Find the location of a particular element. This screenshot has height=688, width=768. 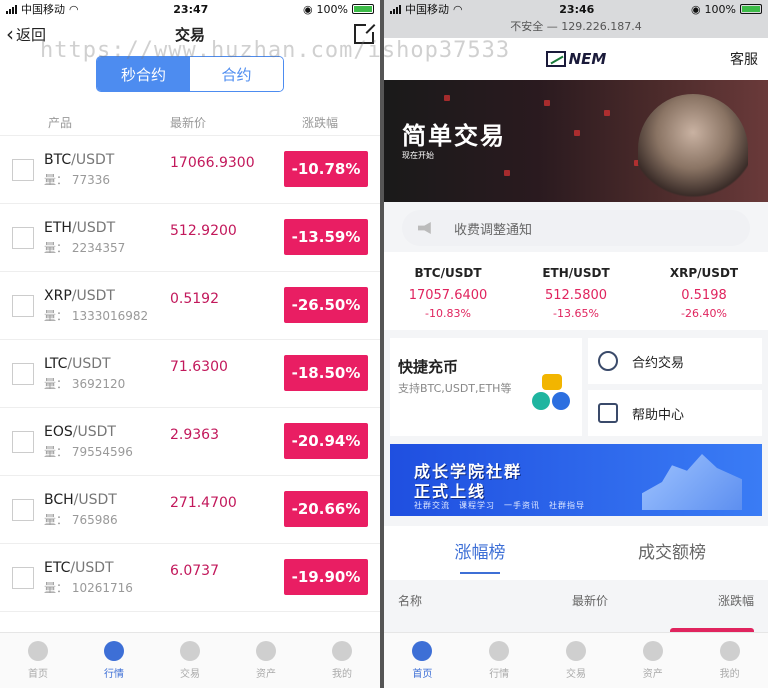

exchange-icon is located at coordinates (608, 361).